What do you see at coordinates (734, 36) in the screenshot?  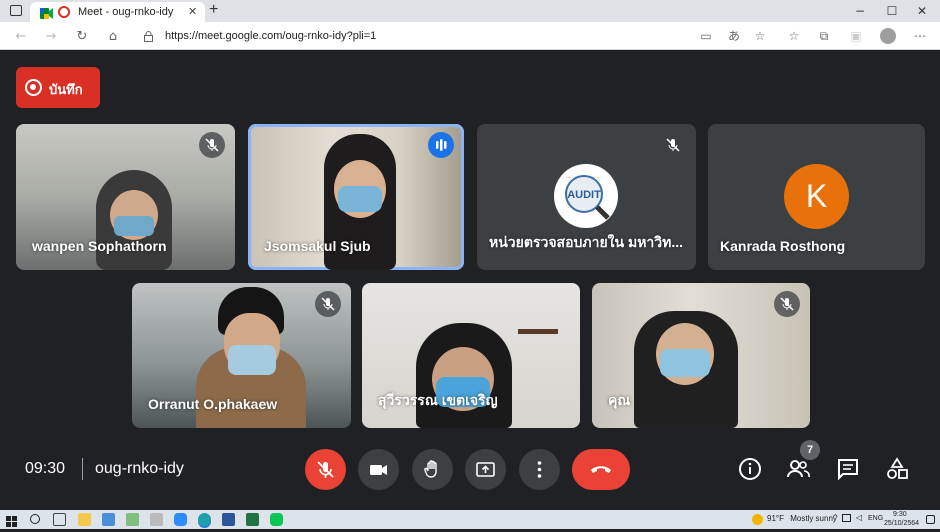 I see `translate-icon: あ` at bounding box center [734, 36].